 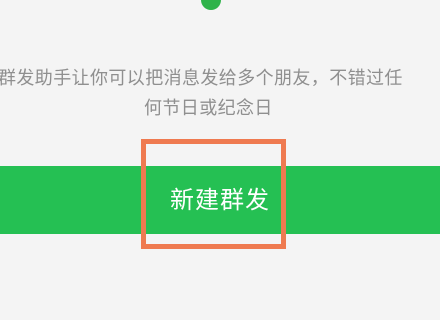 I want to click on new-broadcast-label: 新建群发, so click(x=220, y=200).